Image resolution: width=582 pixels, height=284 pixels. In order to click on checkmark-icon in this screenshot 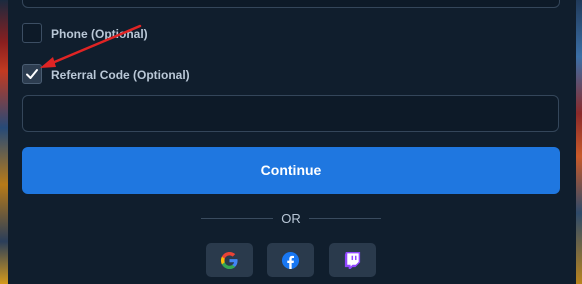, I will do `click(32, 74)`.